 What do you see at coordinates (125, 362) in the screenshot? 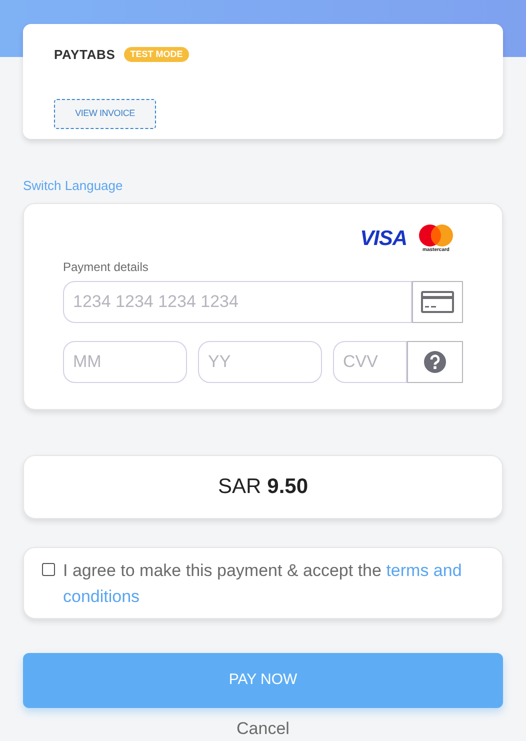
I see `month-field: MM` at bounding box center [125, 362].